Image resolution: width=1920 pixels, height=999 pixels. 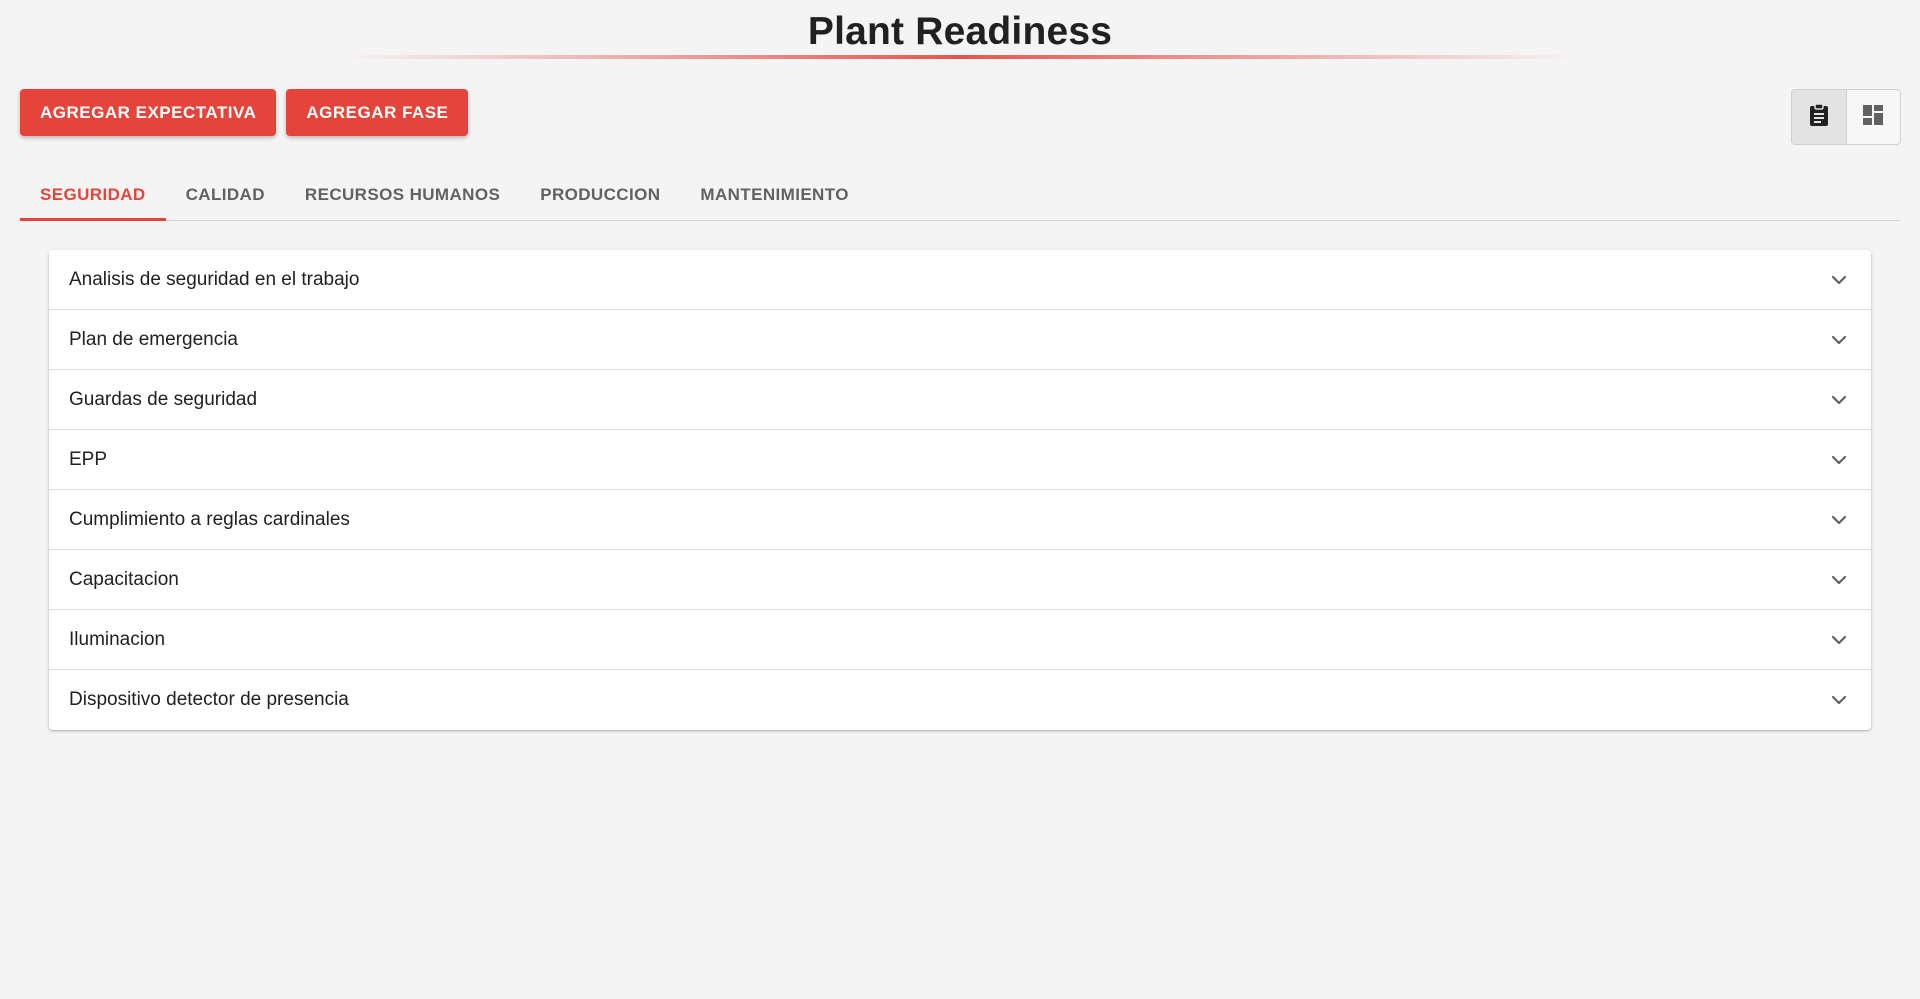 What do you see at coordinates (960, 580) in the screenshot?
I see `accordion-item-capacitacion: Capacitacion` at bounding box center [960, 580].